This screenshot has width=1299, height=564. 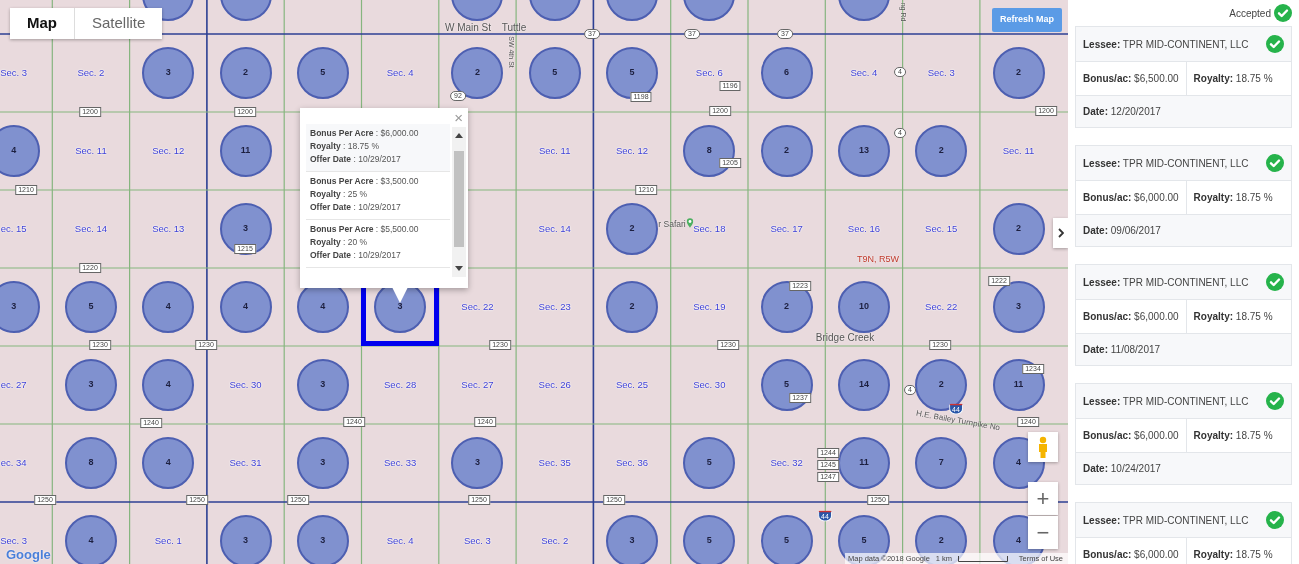 What do you see at coordinates (1250, 13) in the screenshot?
I see `status-heading: Accepted` at bounding box center [1250, 13].